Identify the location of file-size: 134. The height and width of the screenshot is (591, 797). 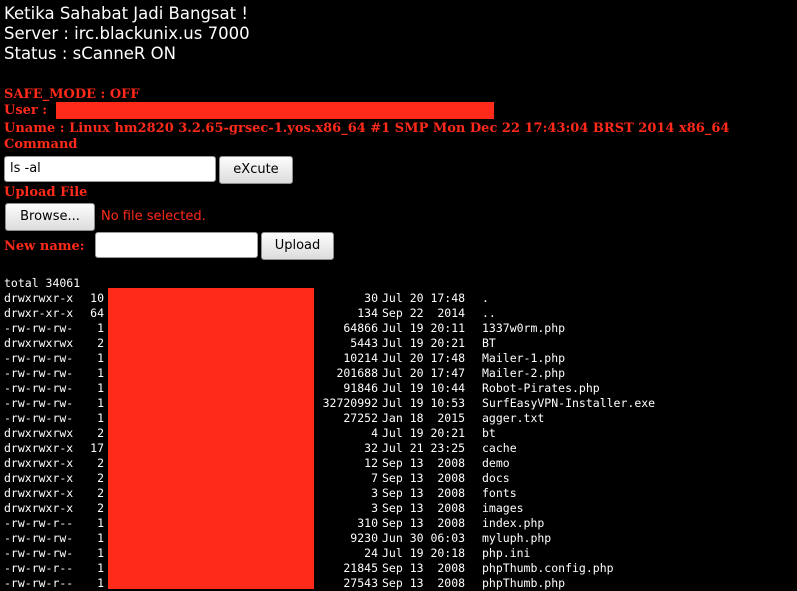
(367, 313).